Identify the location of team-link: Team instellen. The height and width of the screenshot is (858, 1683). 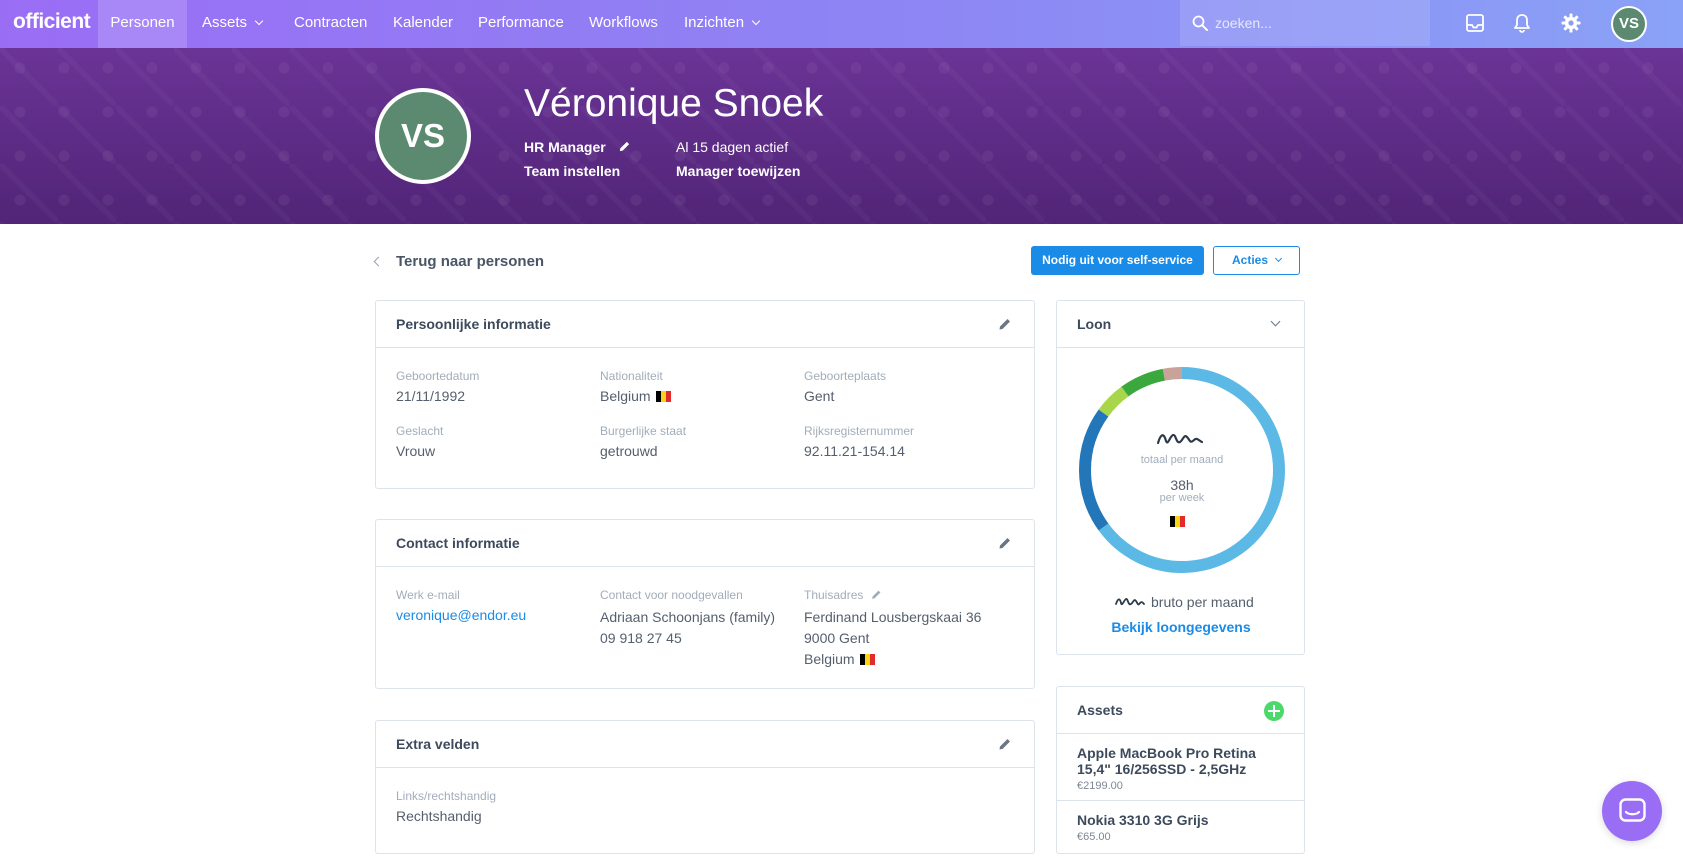
(572, 171).